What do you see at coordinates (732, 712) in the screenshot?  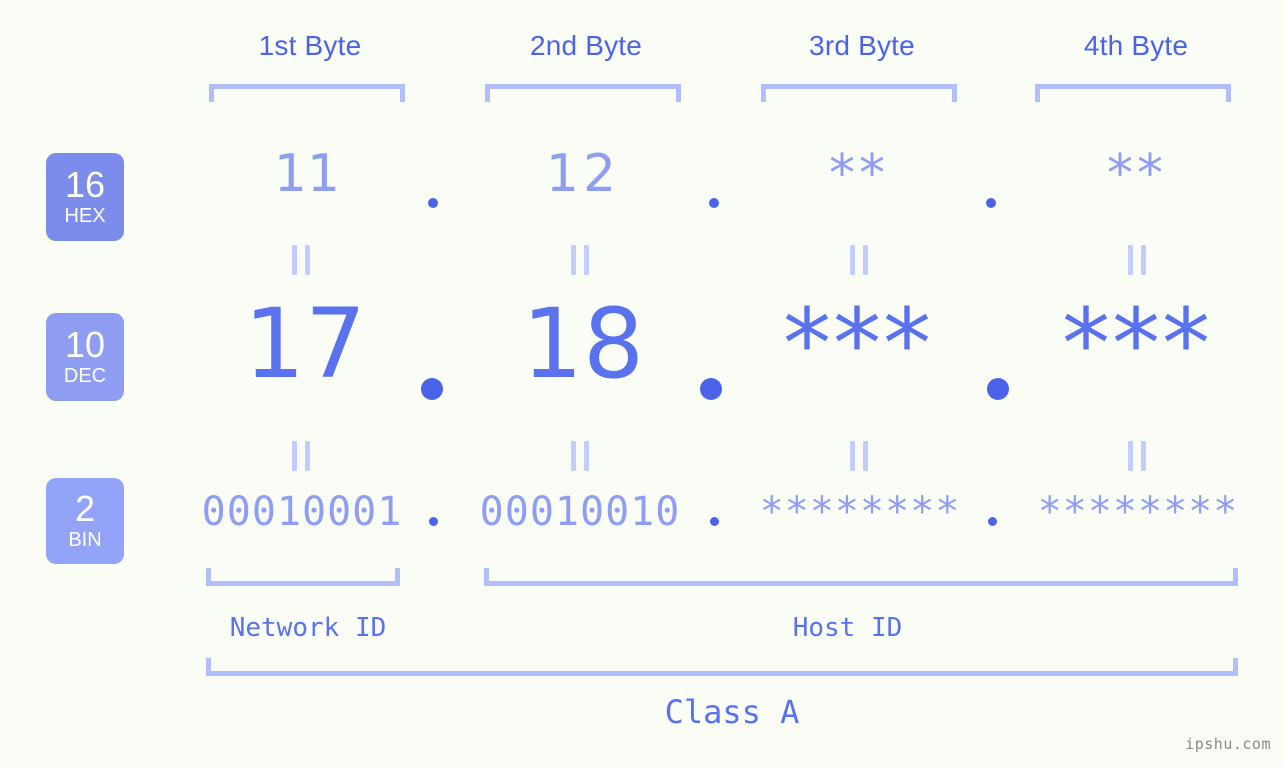 I see `class-label: Class A` at bounding box center [732, 712].